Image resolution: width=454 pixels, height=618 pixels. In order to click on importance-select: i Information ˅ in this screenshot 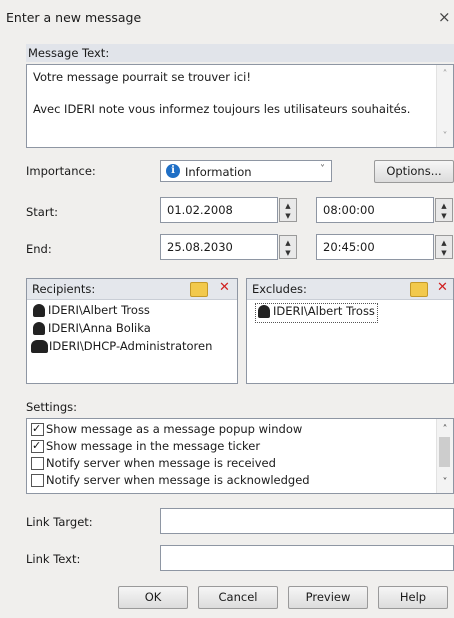, I will do `click(246, 171)`.